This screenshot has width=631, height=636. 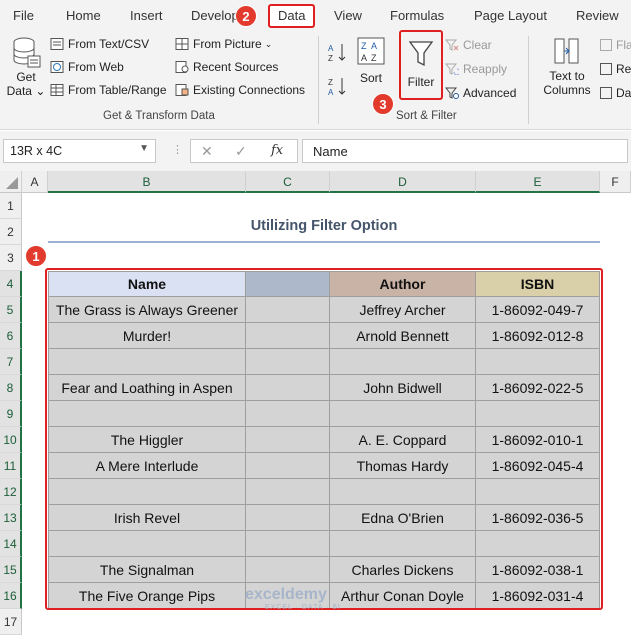 I want to click on sort-za-button: ZA, so click(x=338, y=87).